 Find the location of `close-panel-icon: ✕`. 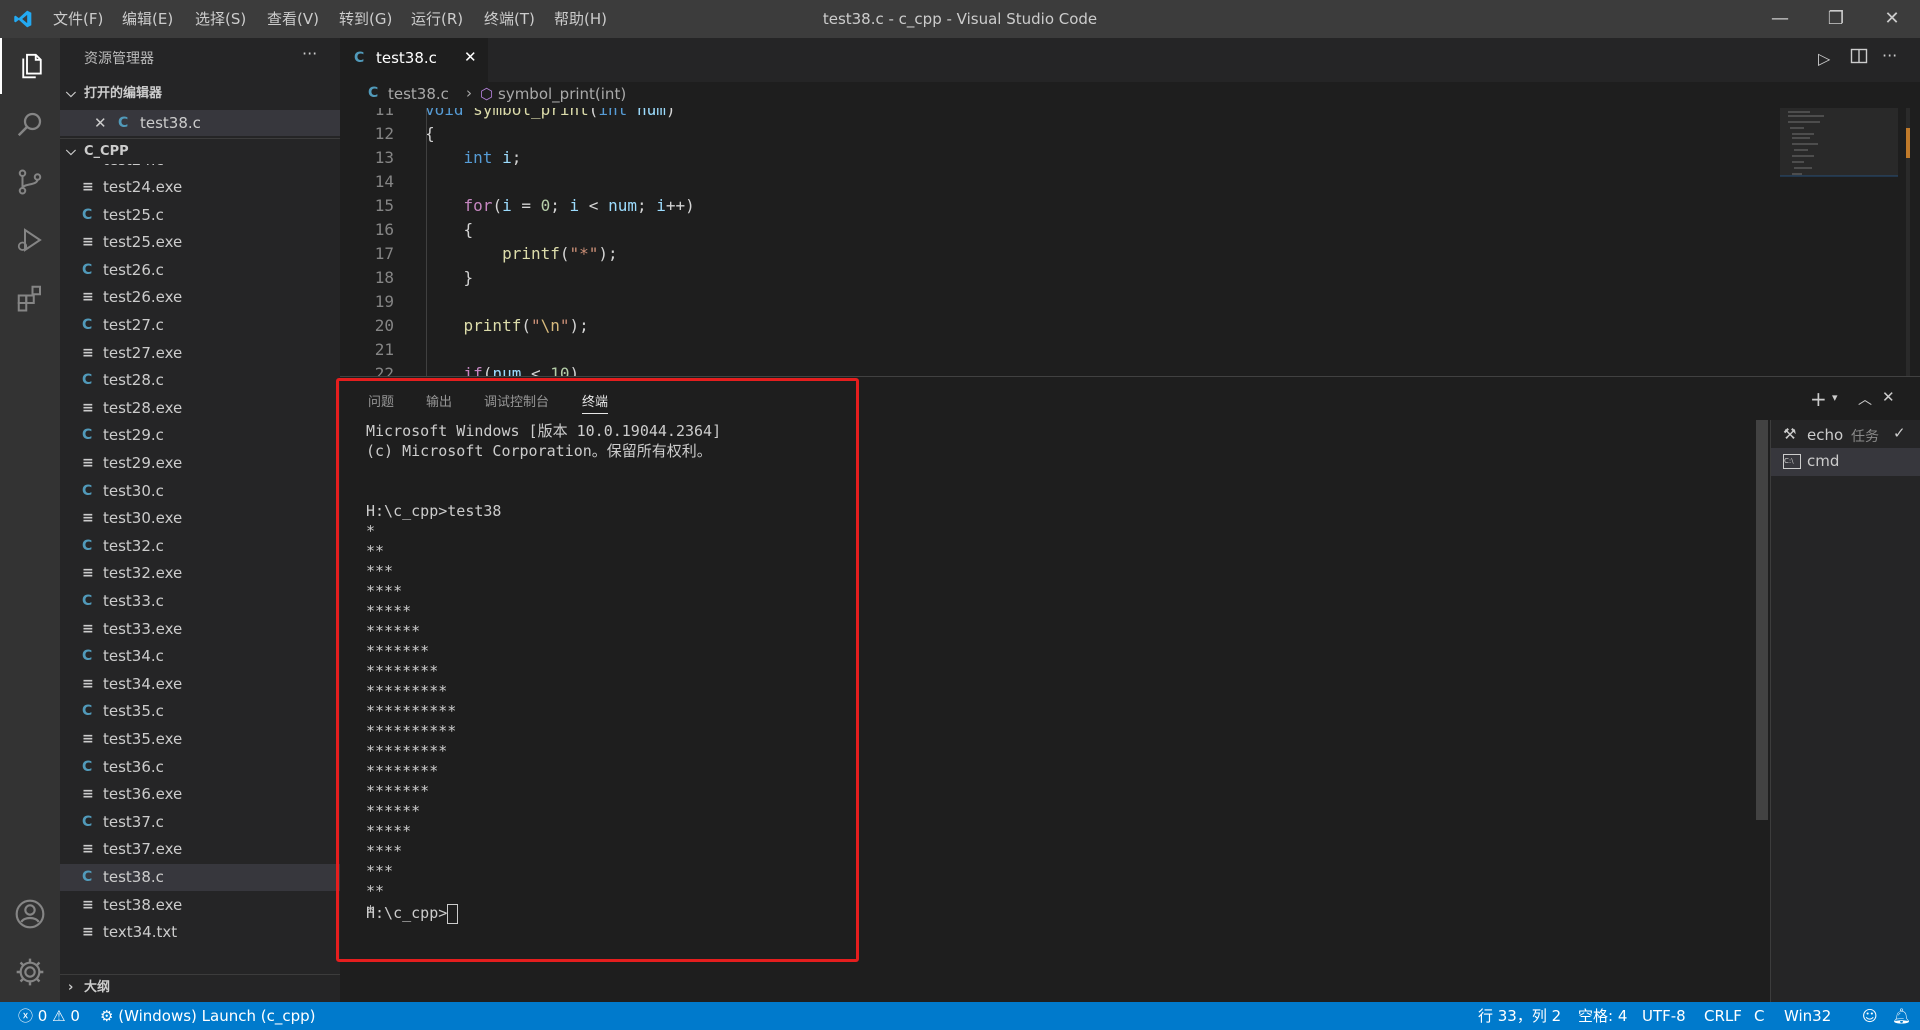

close-panel-icon: ✕ is located at coordinates (1888, 397).